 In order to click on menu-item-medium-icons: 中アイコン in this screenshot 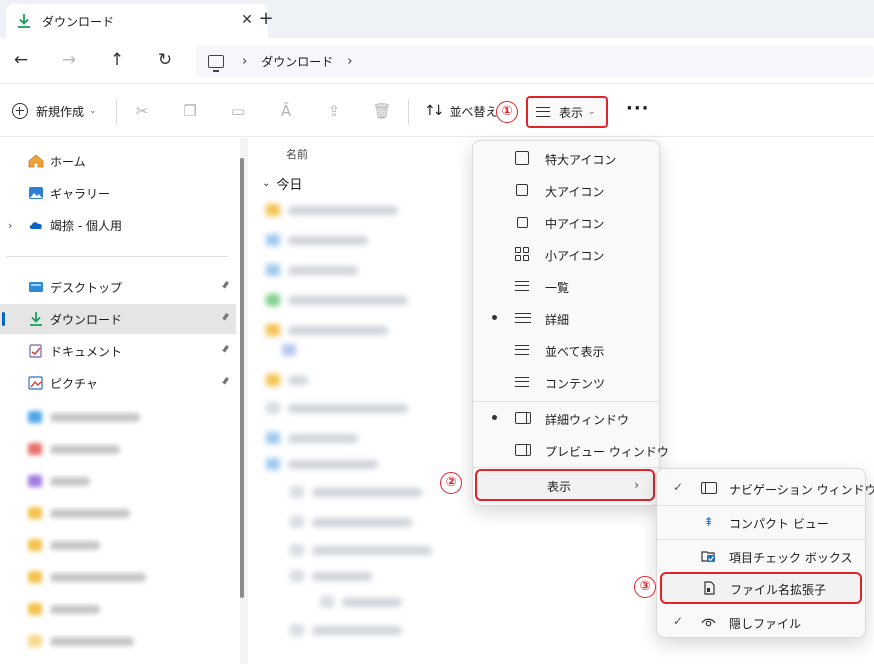, I will do `click(566, 222)`.